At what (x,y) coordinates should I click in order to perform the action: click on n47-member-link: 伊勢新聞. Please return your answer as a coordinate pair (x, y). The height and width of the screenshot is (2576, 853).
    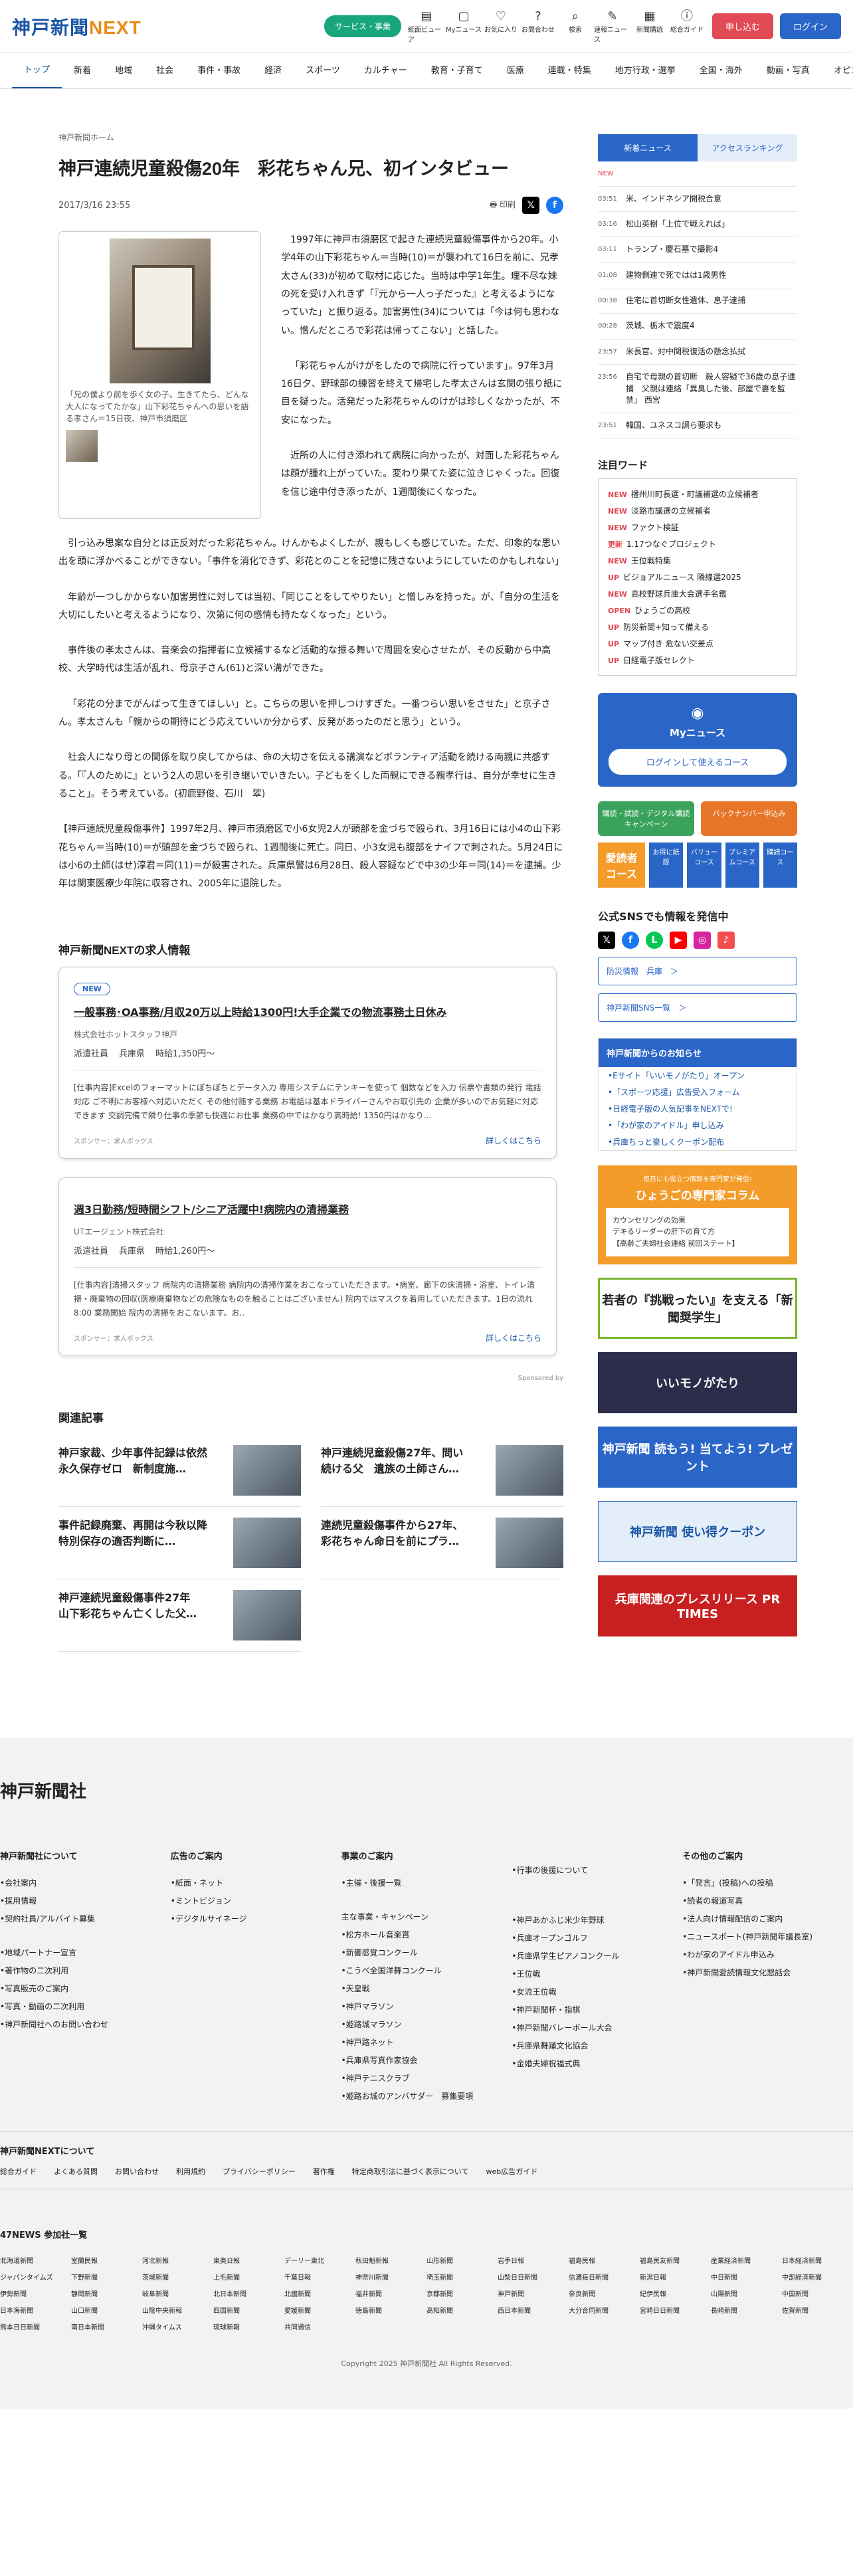
    Looking at the image, I should click on (35, 2293).